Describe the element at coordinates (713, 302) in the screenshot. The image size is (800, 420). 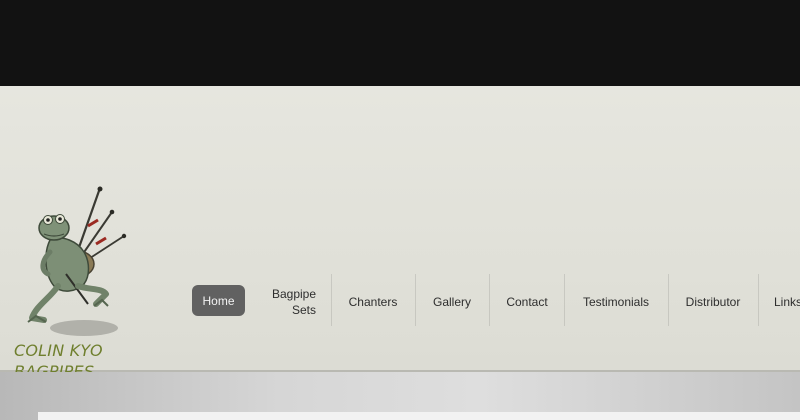
I see `nav-distributor: Distributor` at that location.